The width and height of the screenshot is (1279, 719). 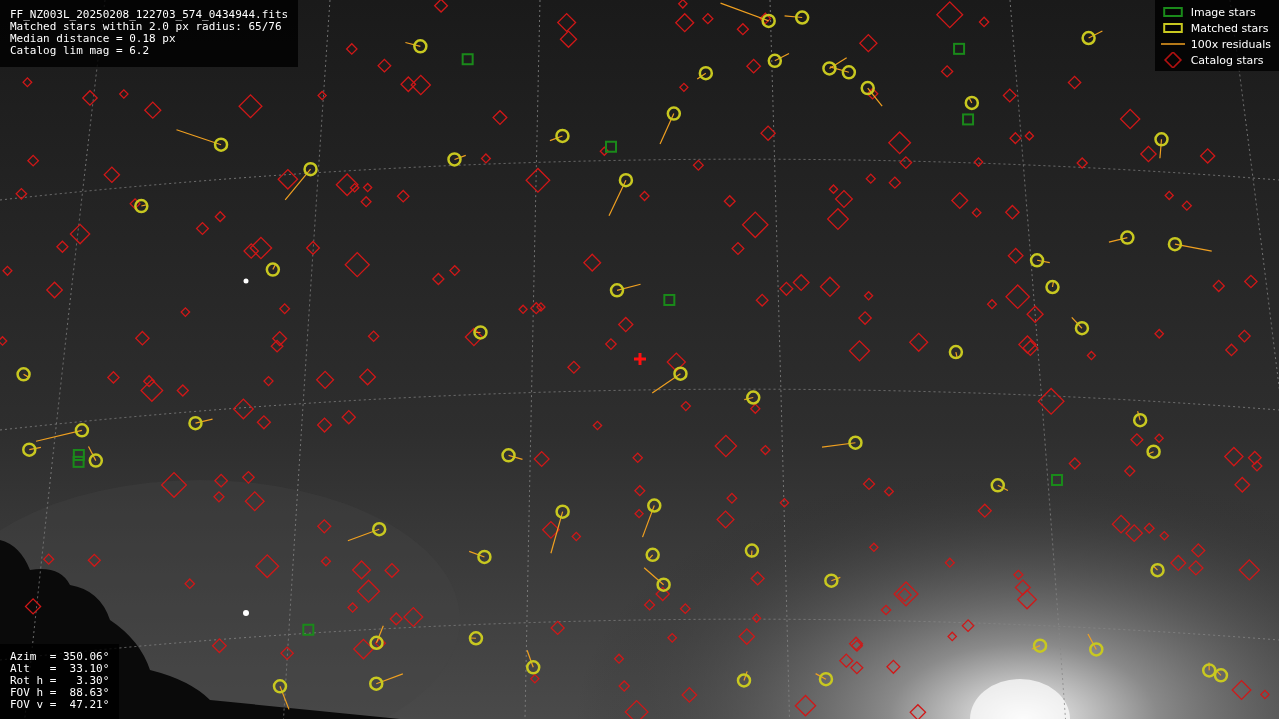 What do you see at coordinates (1227, 60) in the screenshot?
I see `legend-label: Catalog stars` at bounding box center [1227, 60].